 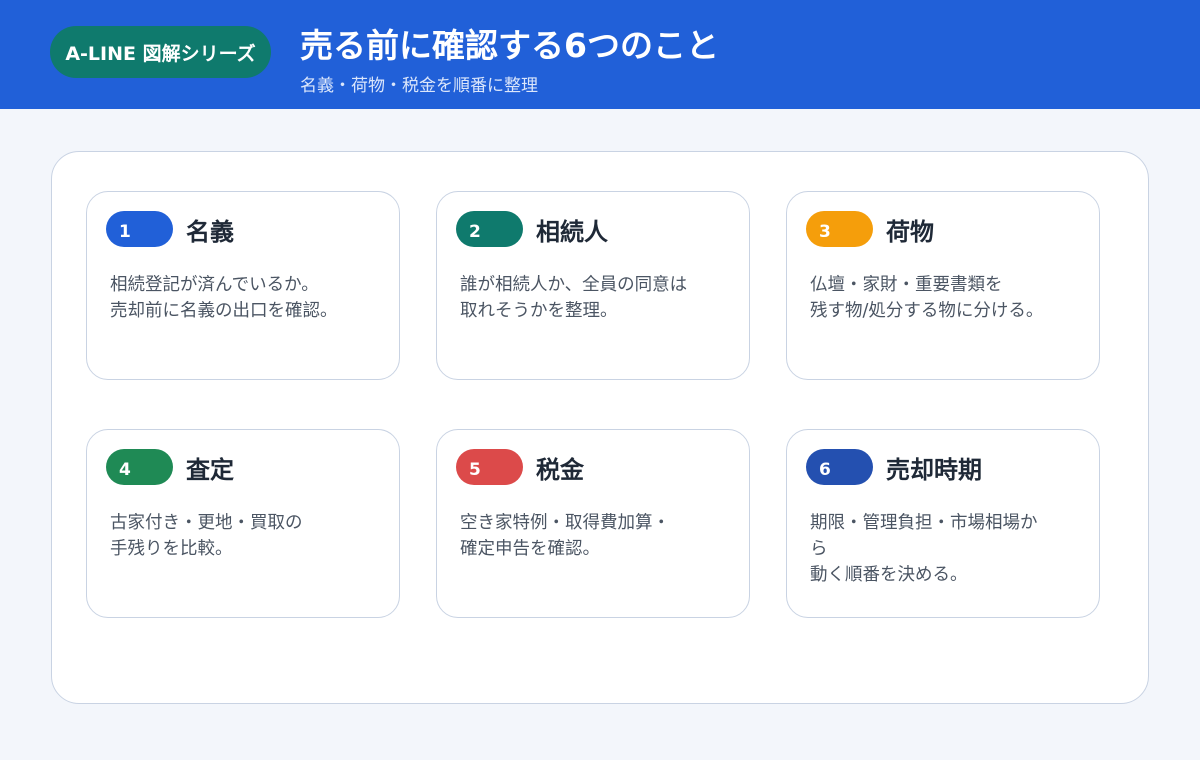 What do you see at coordinates (489, 229) in the screenshot?
I see `step-number-badge: 2` at bounding box center [489, 229].